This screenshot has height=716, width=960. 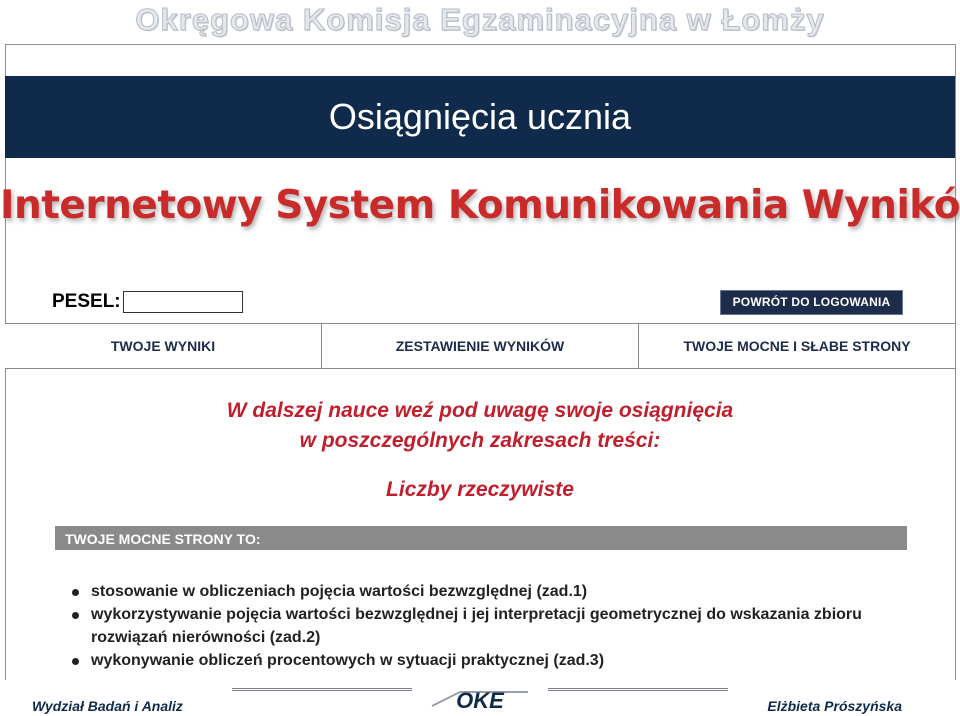 What do you see at coordinates (638, 689) in the screenshot?
I see `footer-divider-right` at bounding box center [638, 689].